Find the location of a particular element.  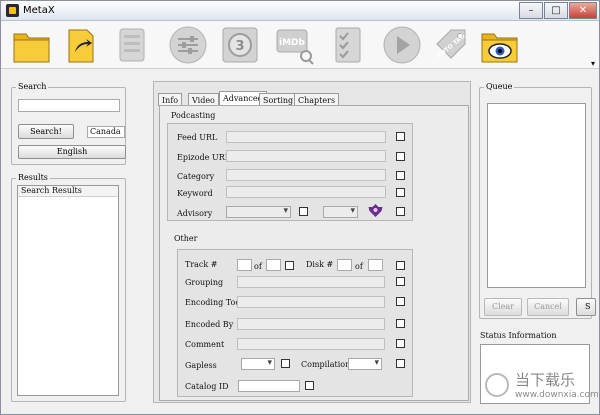

comment-checkbox is located at coordinates (400, 343).